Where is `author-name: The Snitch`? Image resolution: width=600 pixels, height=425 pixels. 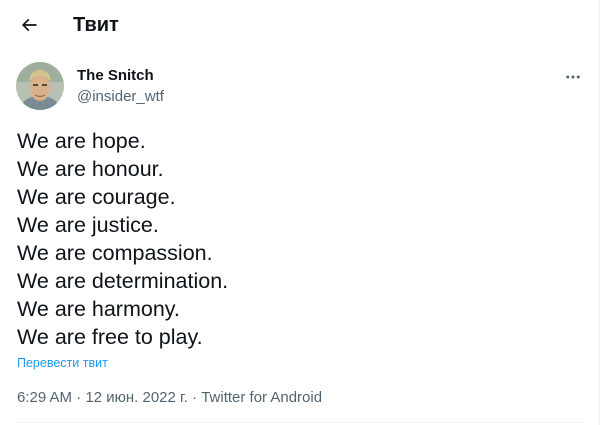
author-name: The Snitch is located at coordinates (115, 76).